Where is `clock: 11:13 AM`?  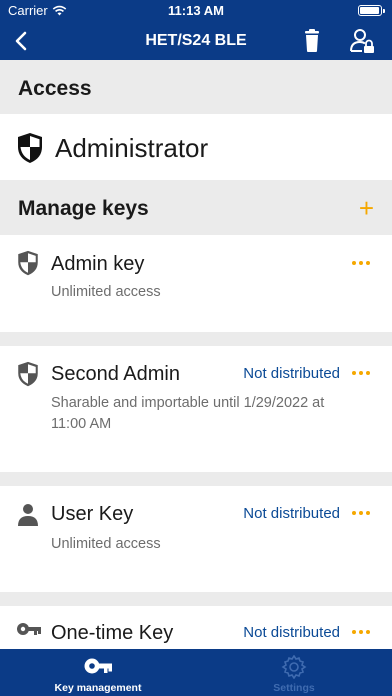
clock: 11:13 AM is located at coordinates (196, 10).